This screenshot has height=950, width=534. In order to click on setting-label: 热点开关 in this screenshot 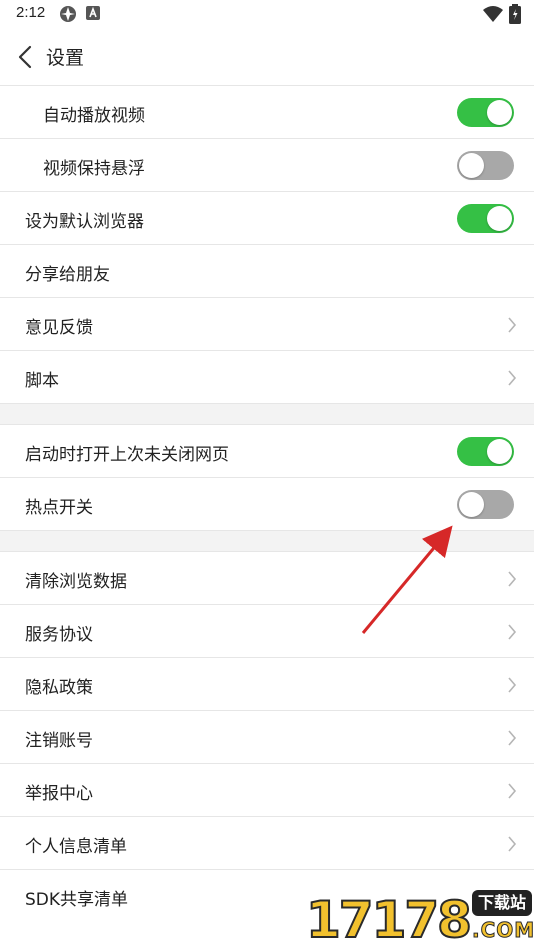, I will do `click(59, 508)`.